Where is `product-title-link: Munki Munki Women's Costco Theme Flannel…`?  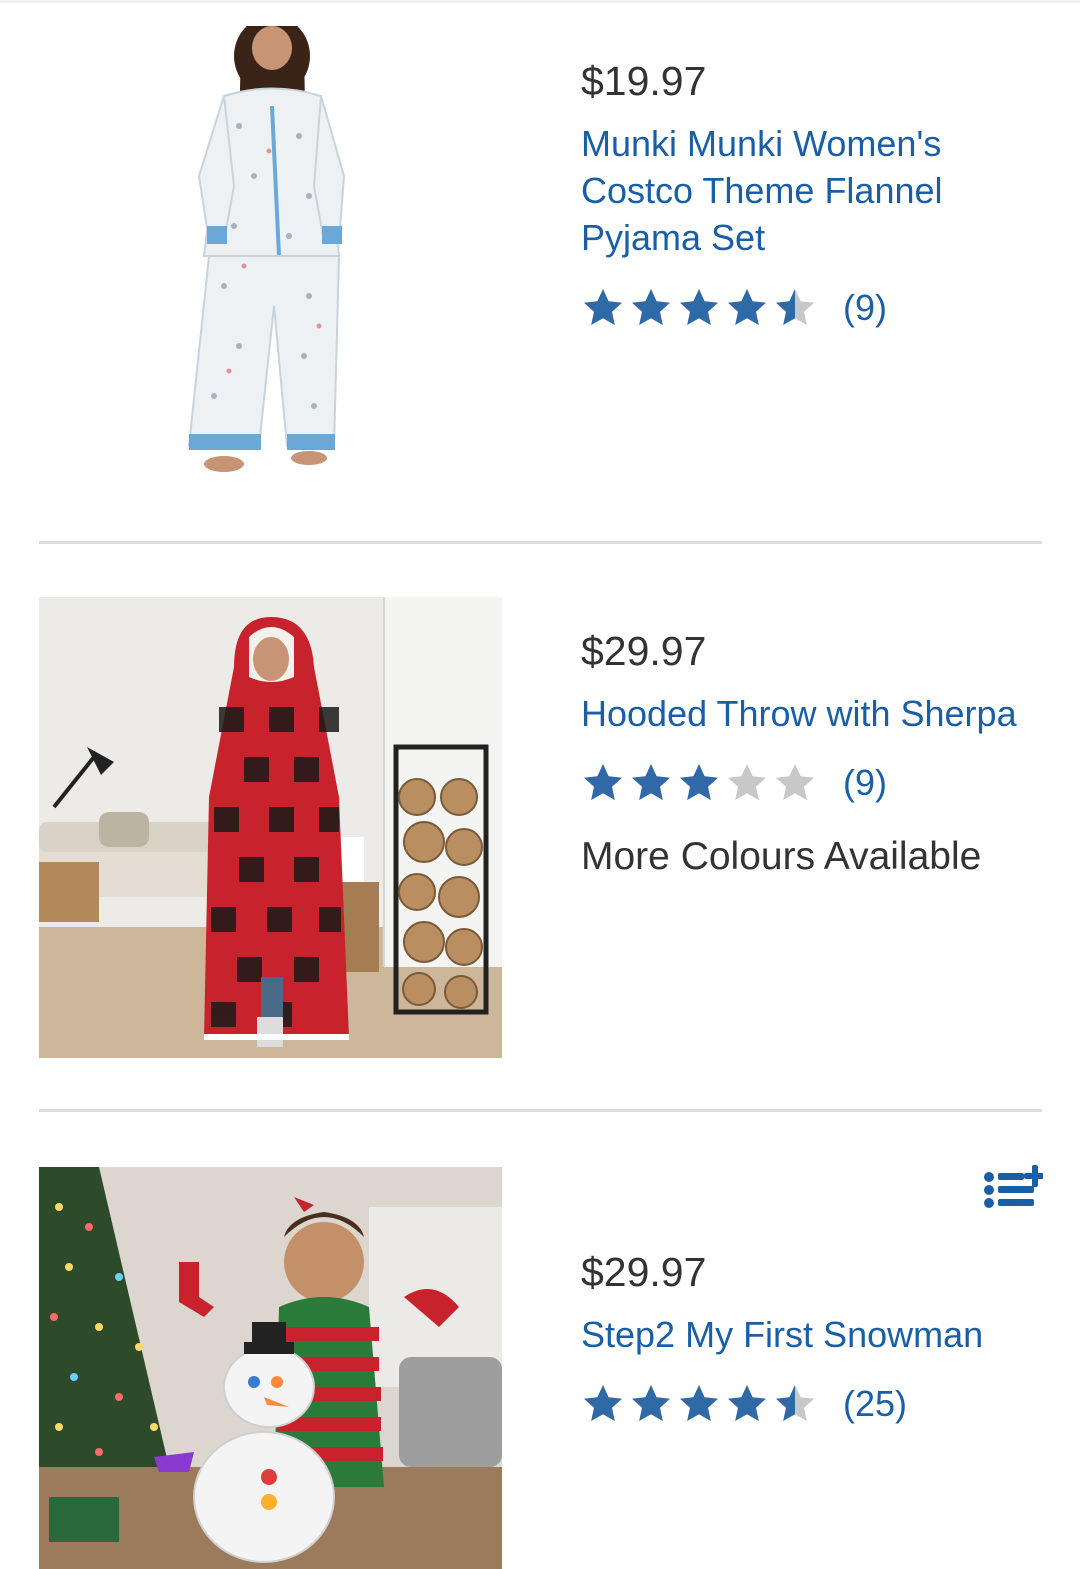 product-title-link: Munki Munki Women's Costco Theme Flannel… is located at coordinates (811, 190).